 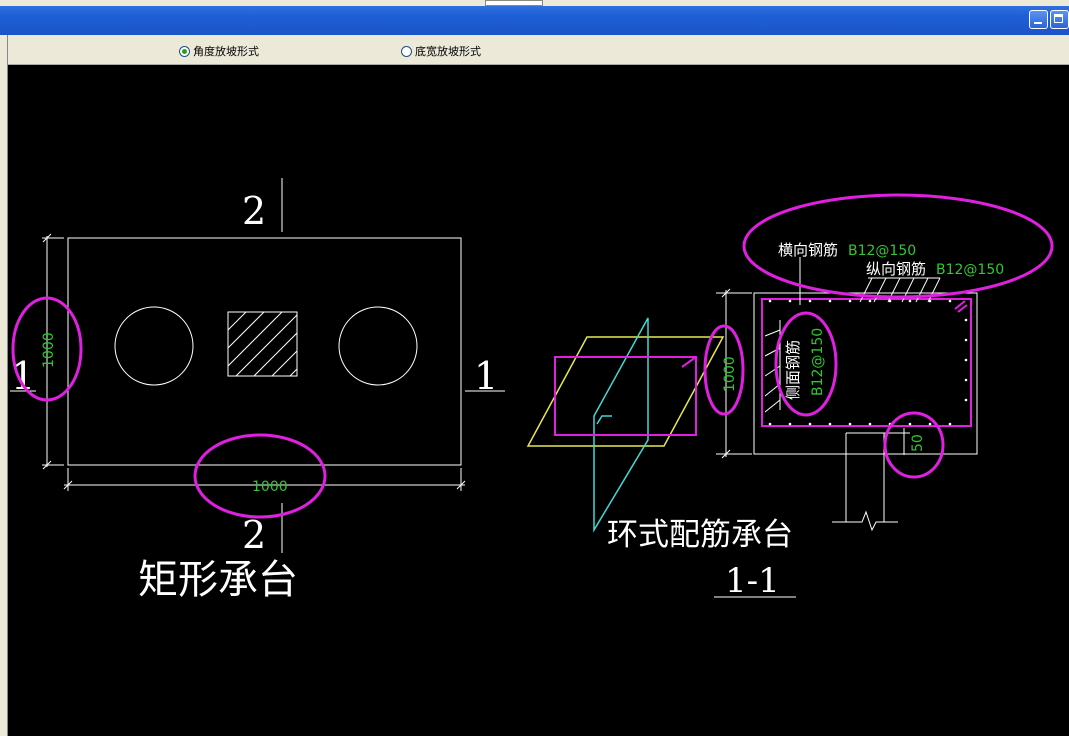 What do you see at coordinates (378, 346) in the screenshot?
I see `pile-circle-right` at bounding box center [378, 346].